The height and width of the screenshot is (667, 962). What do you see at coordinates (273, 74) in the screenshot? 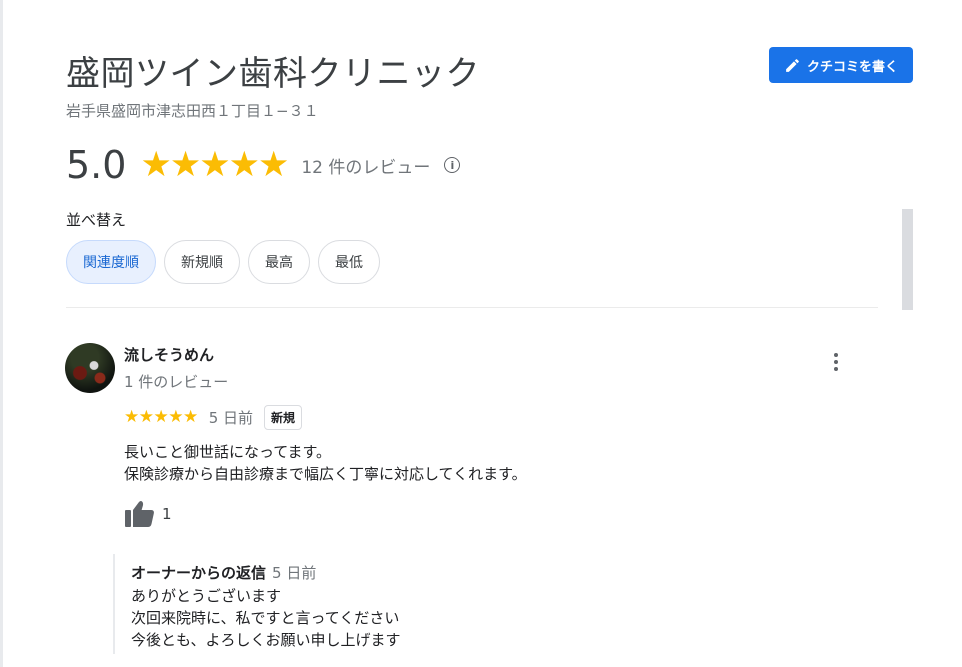
I see `place-title: 盛岡ツイン歯科クリニック` at bounding box center [273, 74].